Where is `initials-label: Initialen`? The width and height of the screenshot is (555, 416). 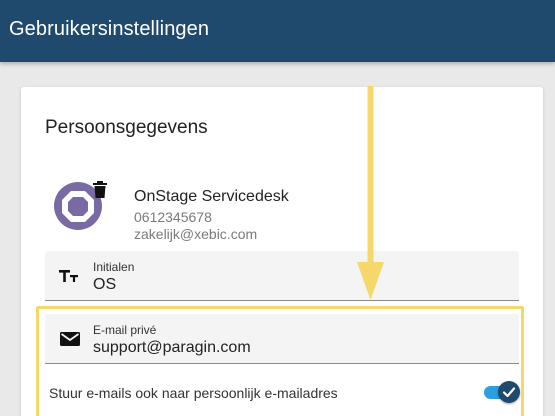 initials-label: Initialen is located at coordinates (114, 267).